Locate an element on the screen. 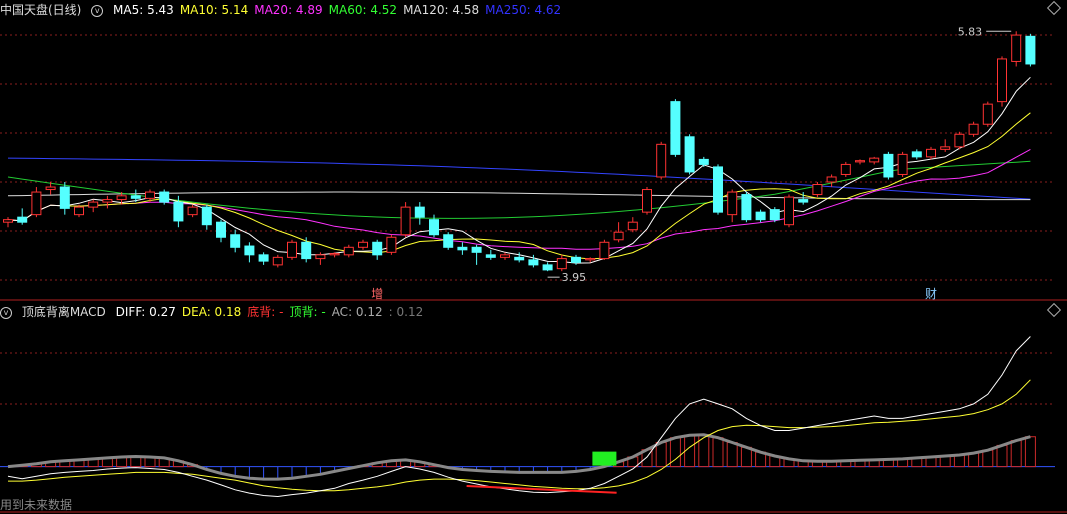 The height and width of the screenshot is (514, 1067). footer-note: 用到未来数据 is located at coordinates (36, 505).